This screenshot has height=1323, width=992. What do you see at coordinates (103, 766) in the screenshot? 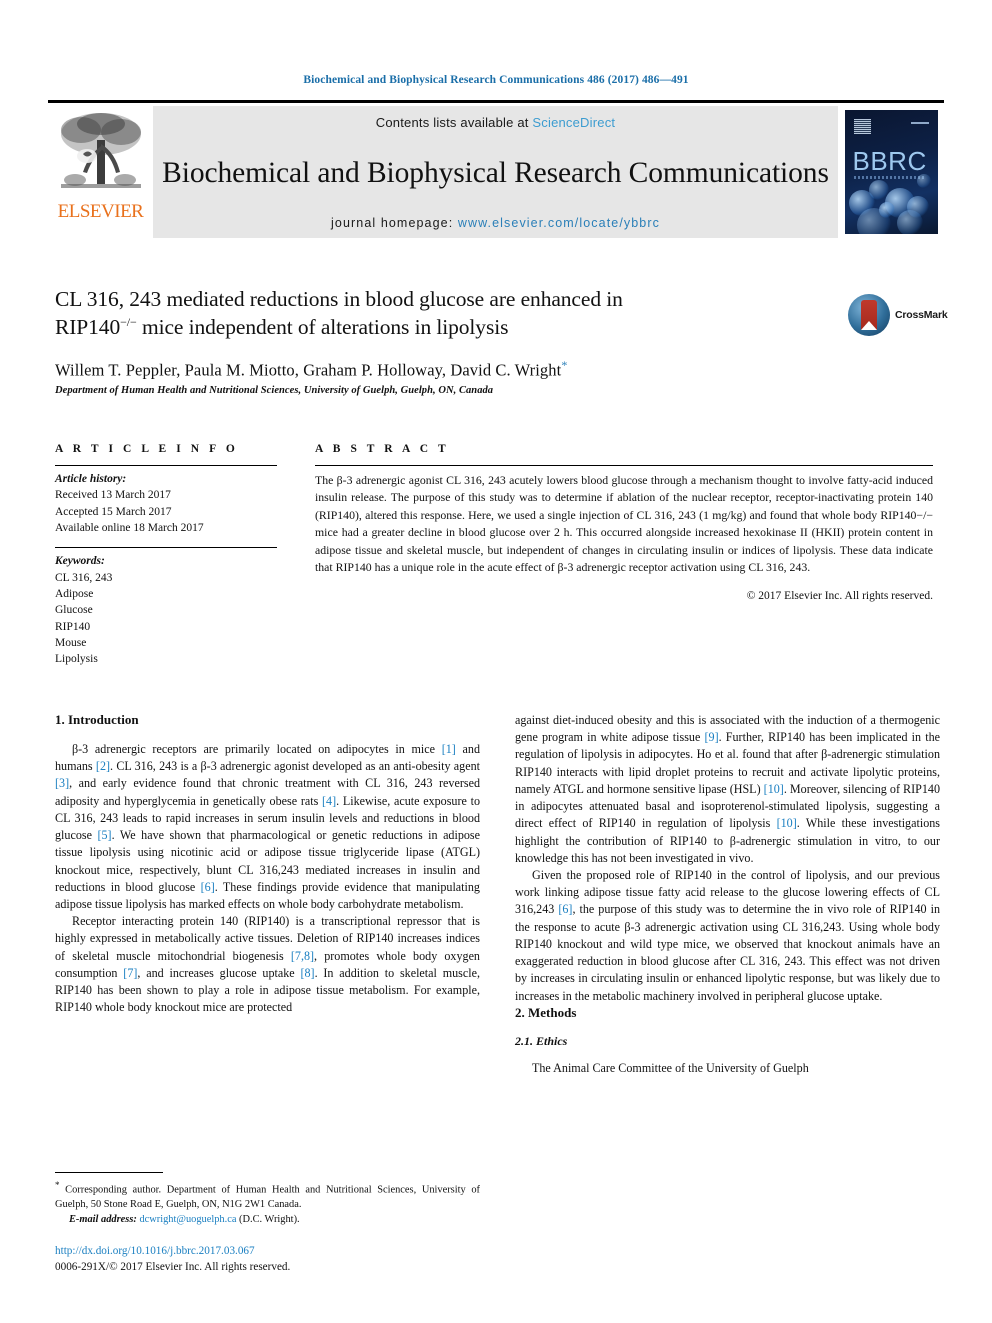
I see `citation-ref: [2]` at bounding box center [103, 766].